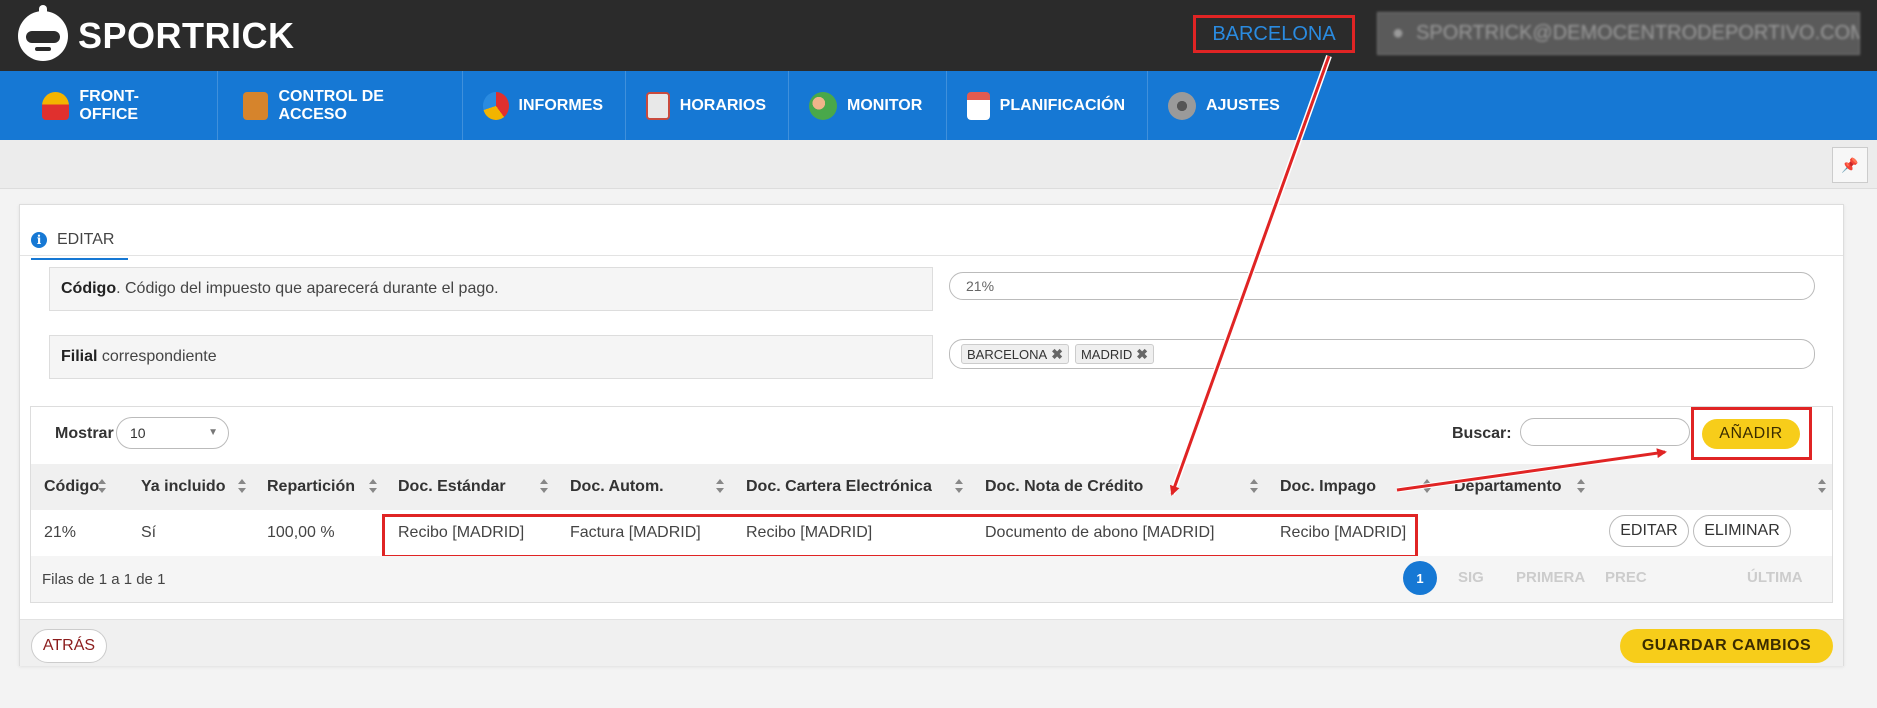 The image size is (1877, 708). Describe the element at coordinates (71, 487) in the screenshot. I see `col-codigo: Código` at that location.